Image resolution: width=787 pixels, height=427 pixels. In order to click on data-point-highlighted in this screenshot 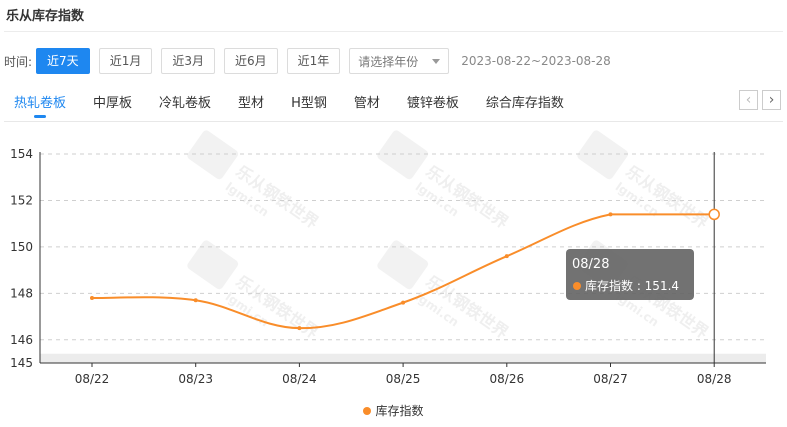, I will do `click(714, 214)`.